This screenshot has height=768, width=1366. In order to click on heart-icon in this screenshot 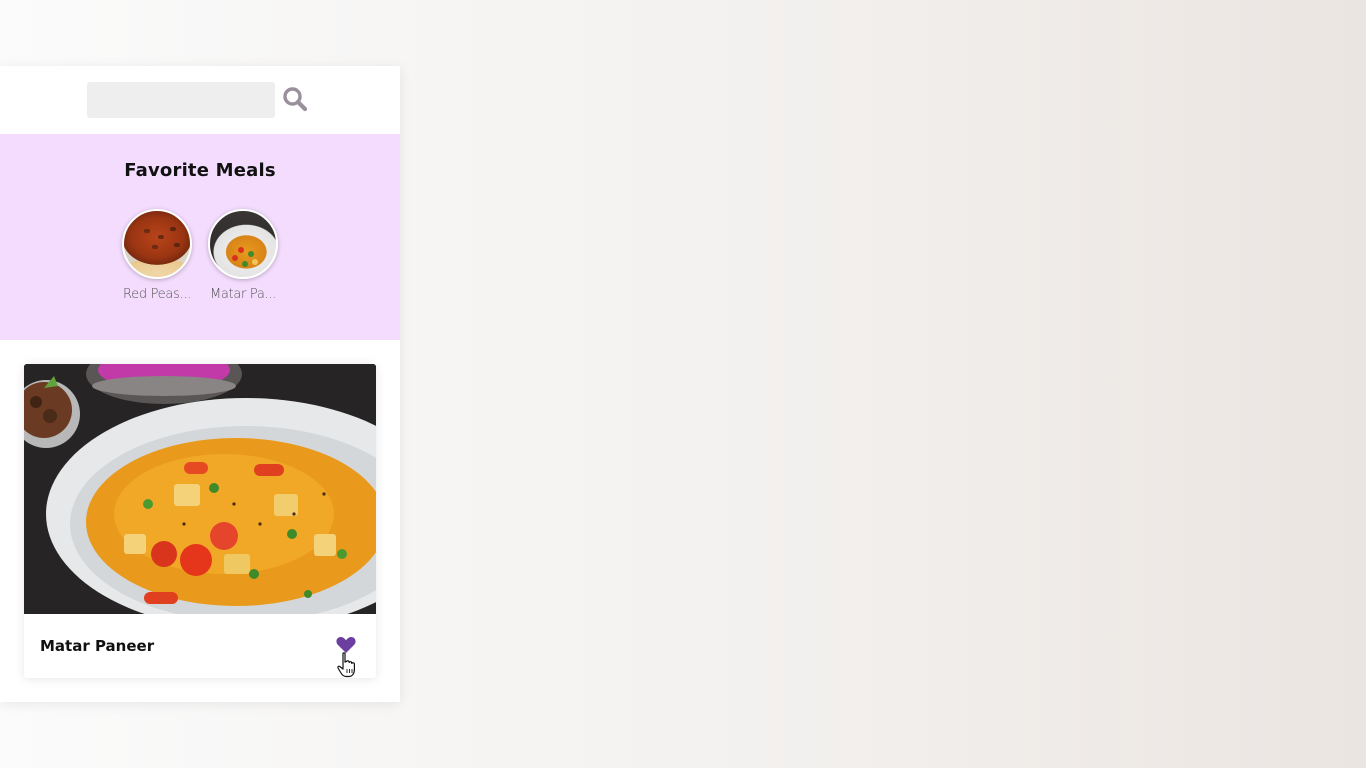, I will do `click(346, 646)`.